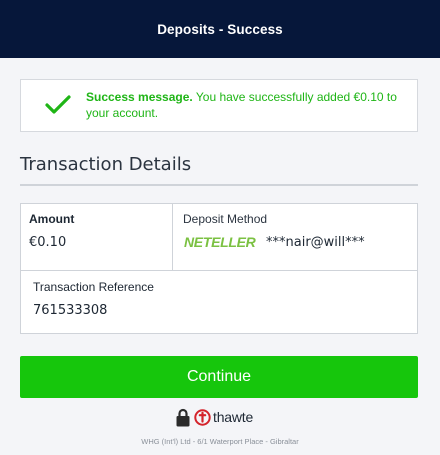  Describe the element at coordinates (219, 377) in the screenshot. I see `continue-button: Continue` at that location.